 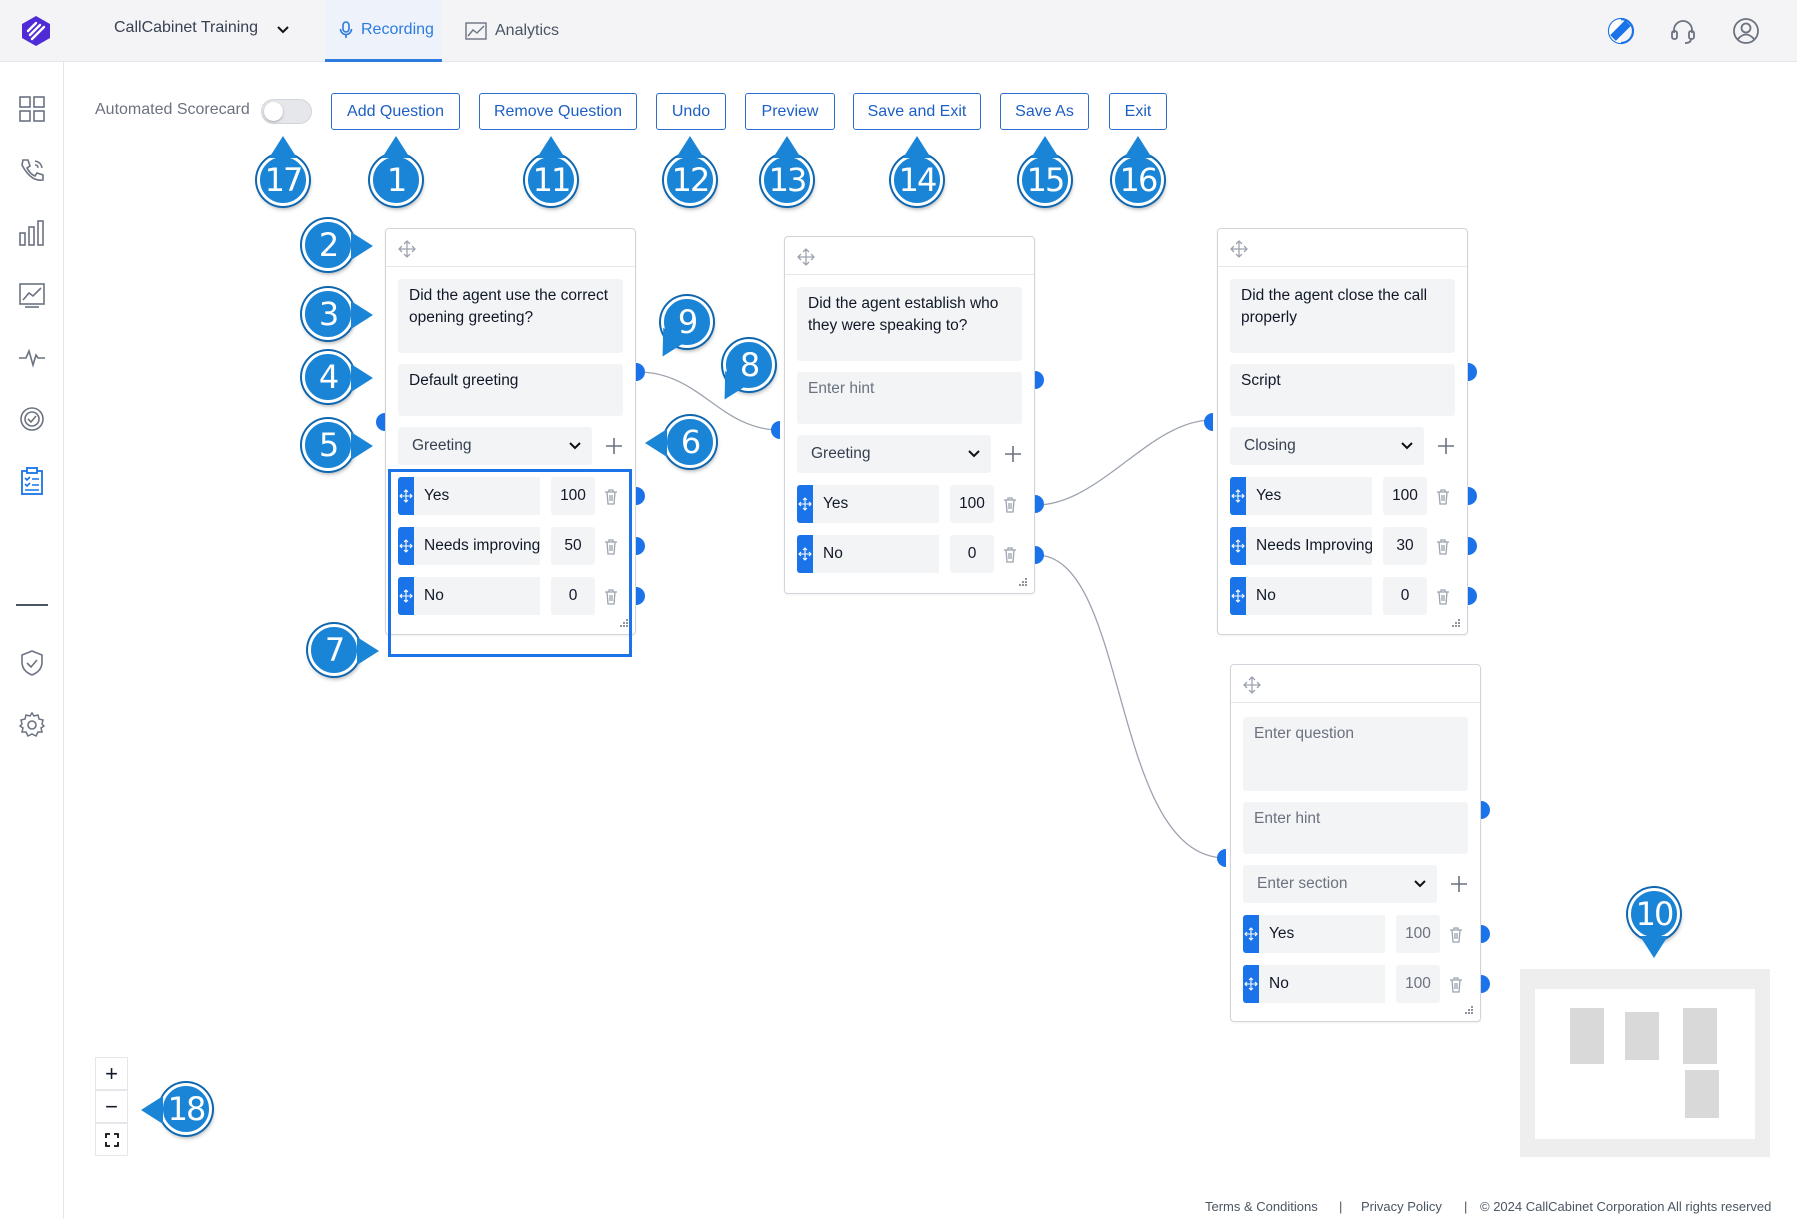 I want to click on phone-calls-icon, so click(x=32, y=171).